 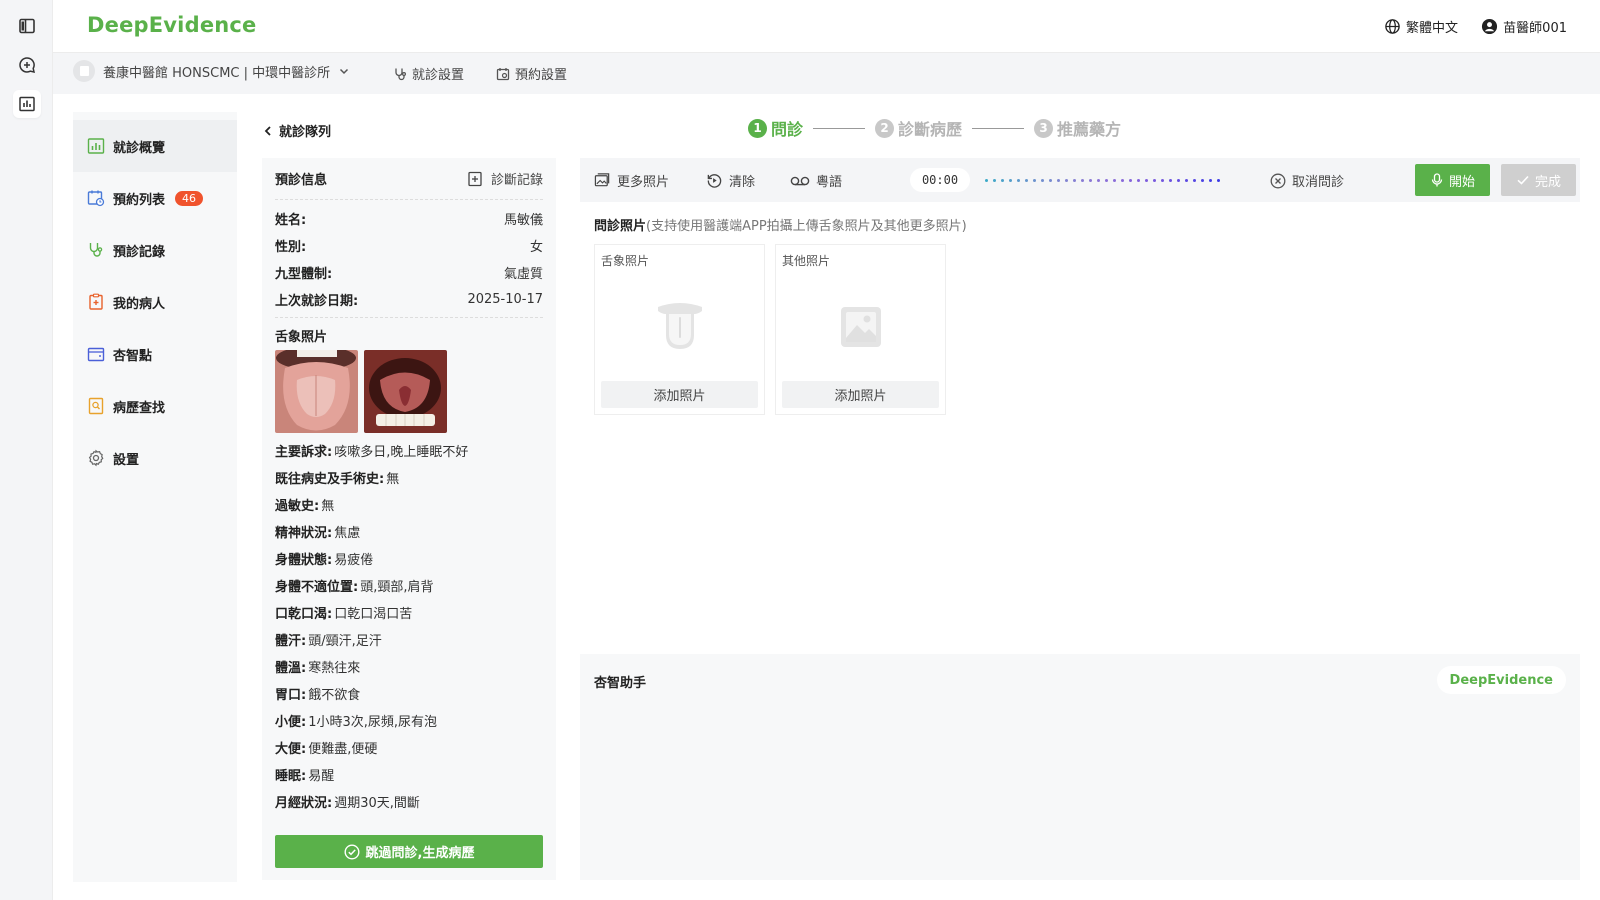 I want to click on symptom-row: 既往病史及手術史: 無, so click(x=409, y=477).